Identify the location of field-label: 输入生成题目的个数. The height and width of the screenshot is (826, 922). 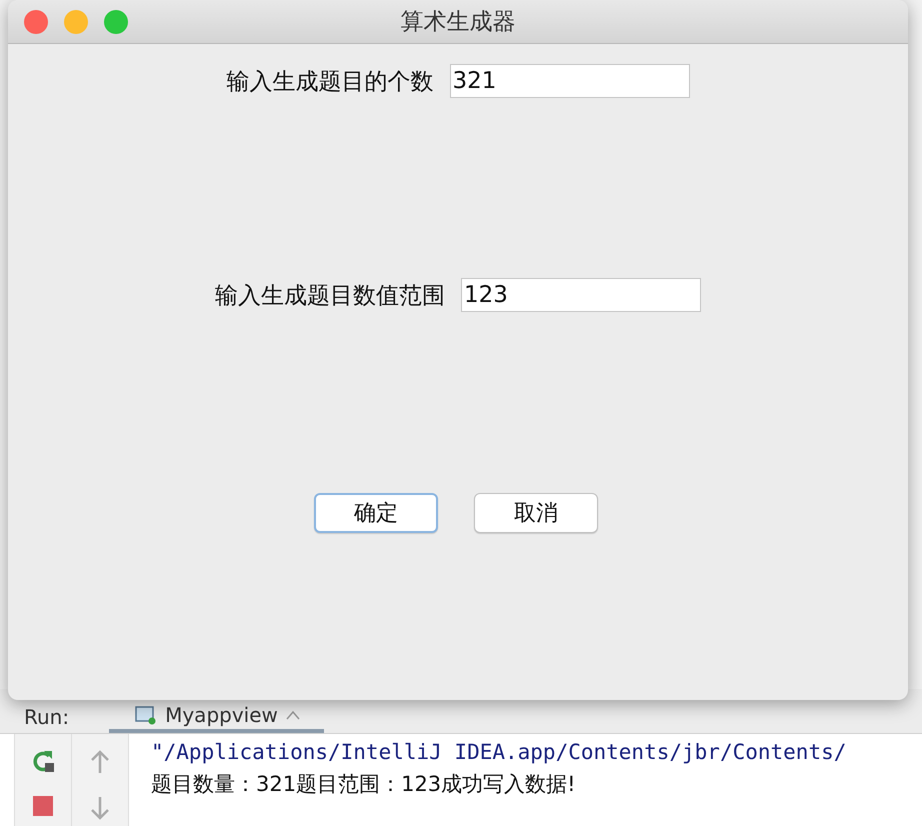
(330, 82).